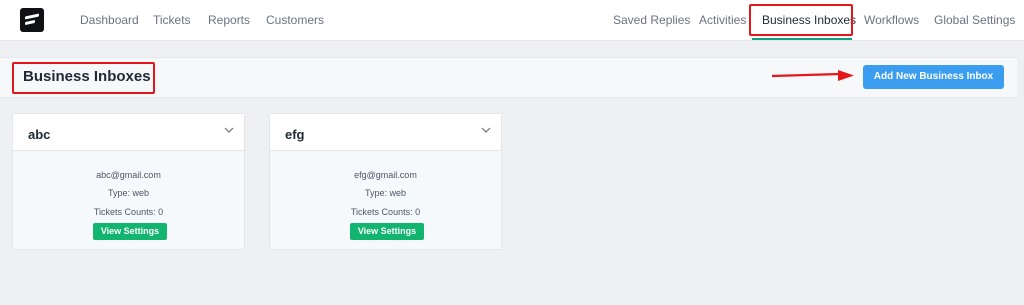 The height and width of the screenshot is (305, 1024). Describe the element at coordinates (83, 78) in the screenshot. I see `annotation-box-title` at that location.